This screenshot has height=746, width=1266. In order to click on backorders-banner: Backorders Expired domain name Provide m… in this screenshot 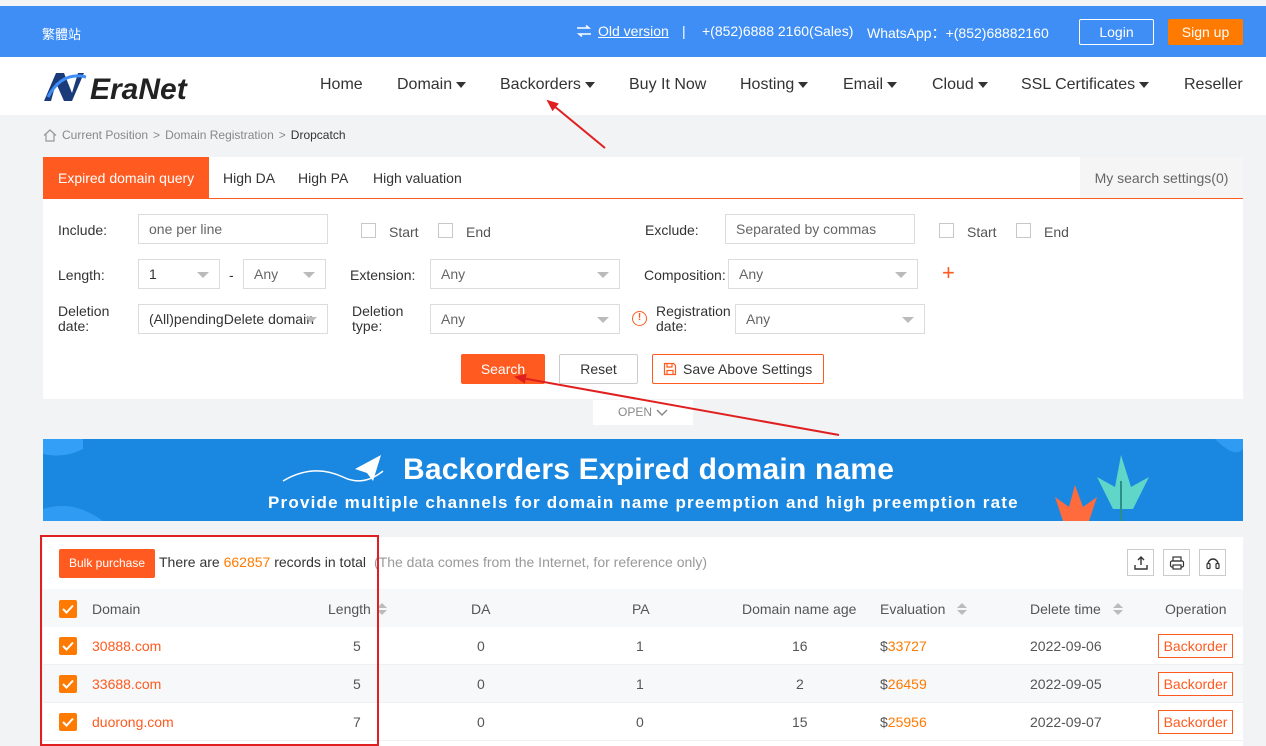, I will do `click(643, 480)`.